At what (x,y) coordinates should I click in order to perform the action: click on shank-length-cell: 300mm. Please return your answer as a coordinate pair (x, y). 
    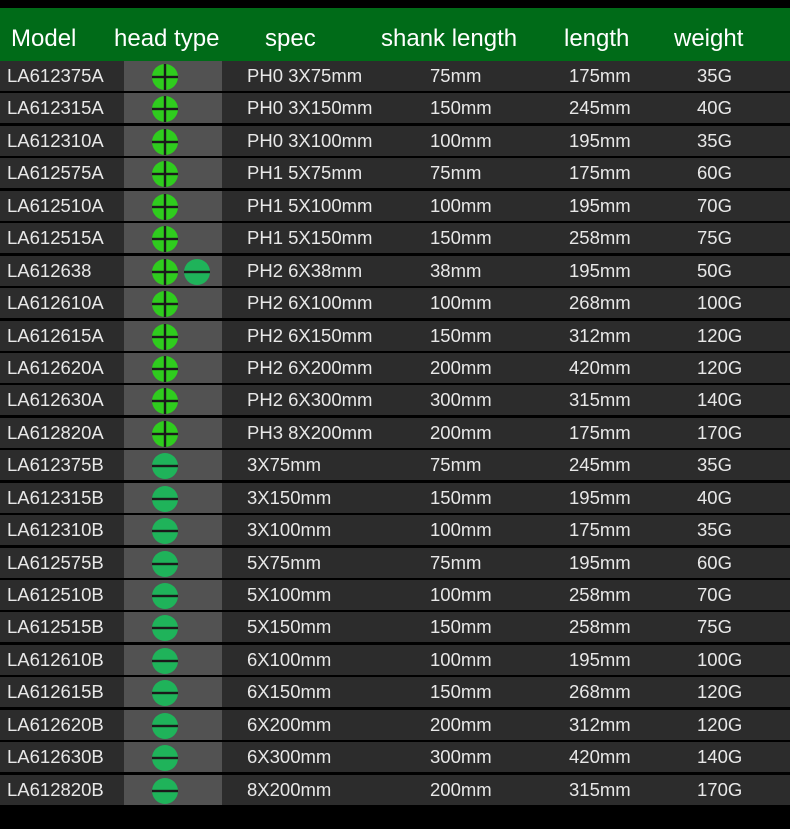
    Looking at the image, I should click on (461, 400).